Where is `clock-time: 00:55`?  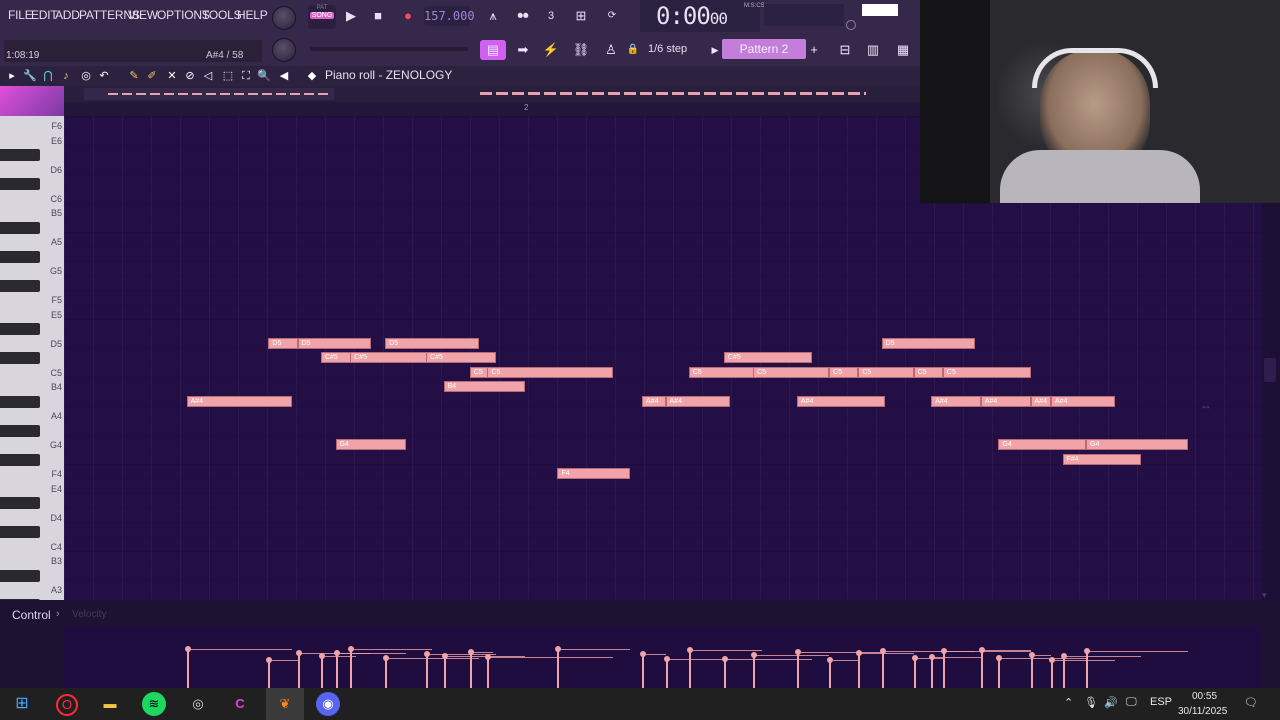
clock-time: 00:55 is located at coordinates (1204, 696).